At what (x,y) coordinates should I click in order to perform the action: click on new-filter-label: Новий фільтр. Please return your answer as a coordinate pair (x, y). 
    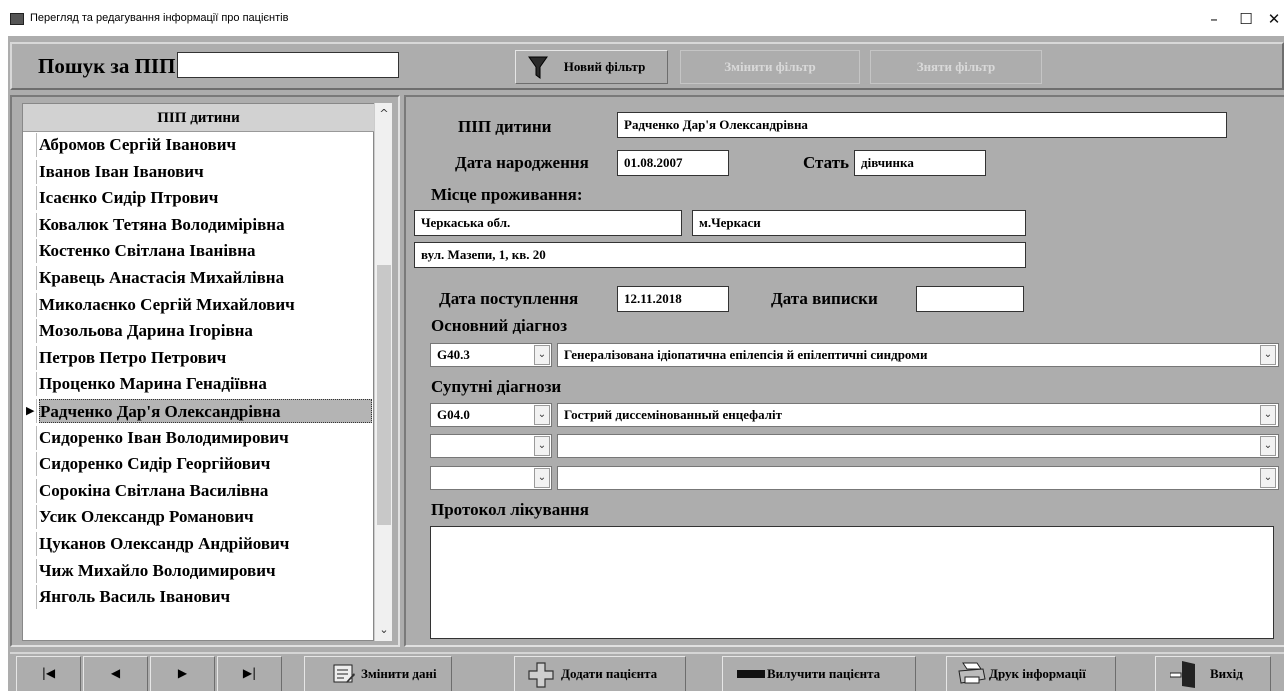
    Looking at the image, I should click on (604, 66).